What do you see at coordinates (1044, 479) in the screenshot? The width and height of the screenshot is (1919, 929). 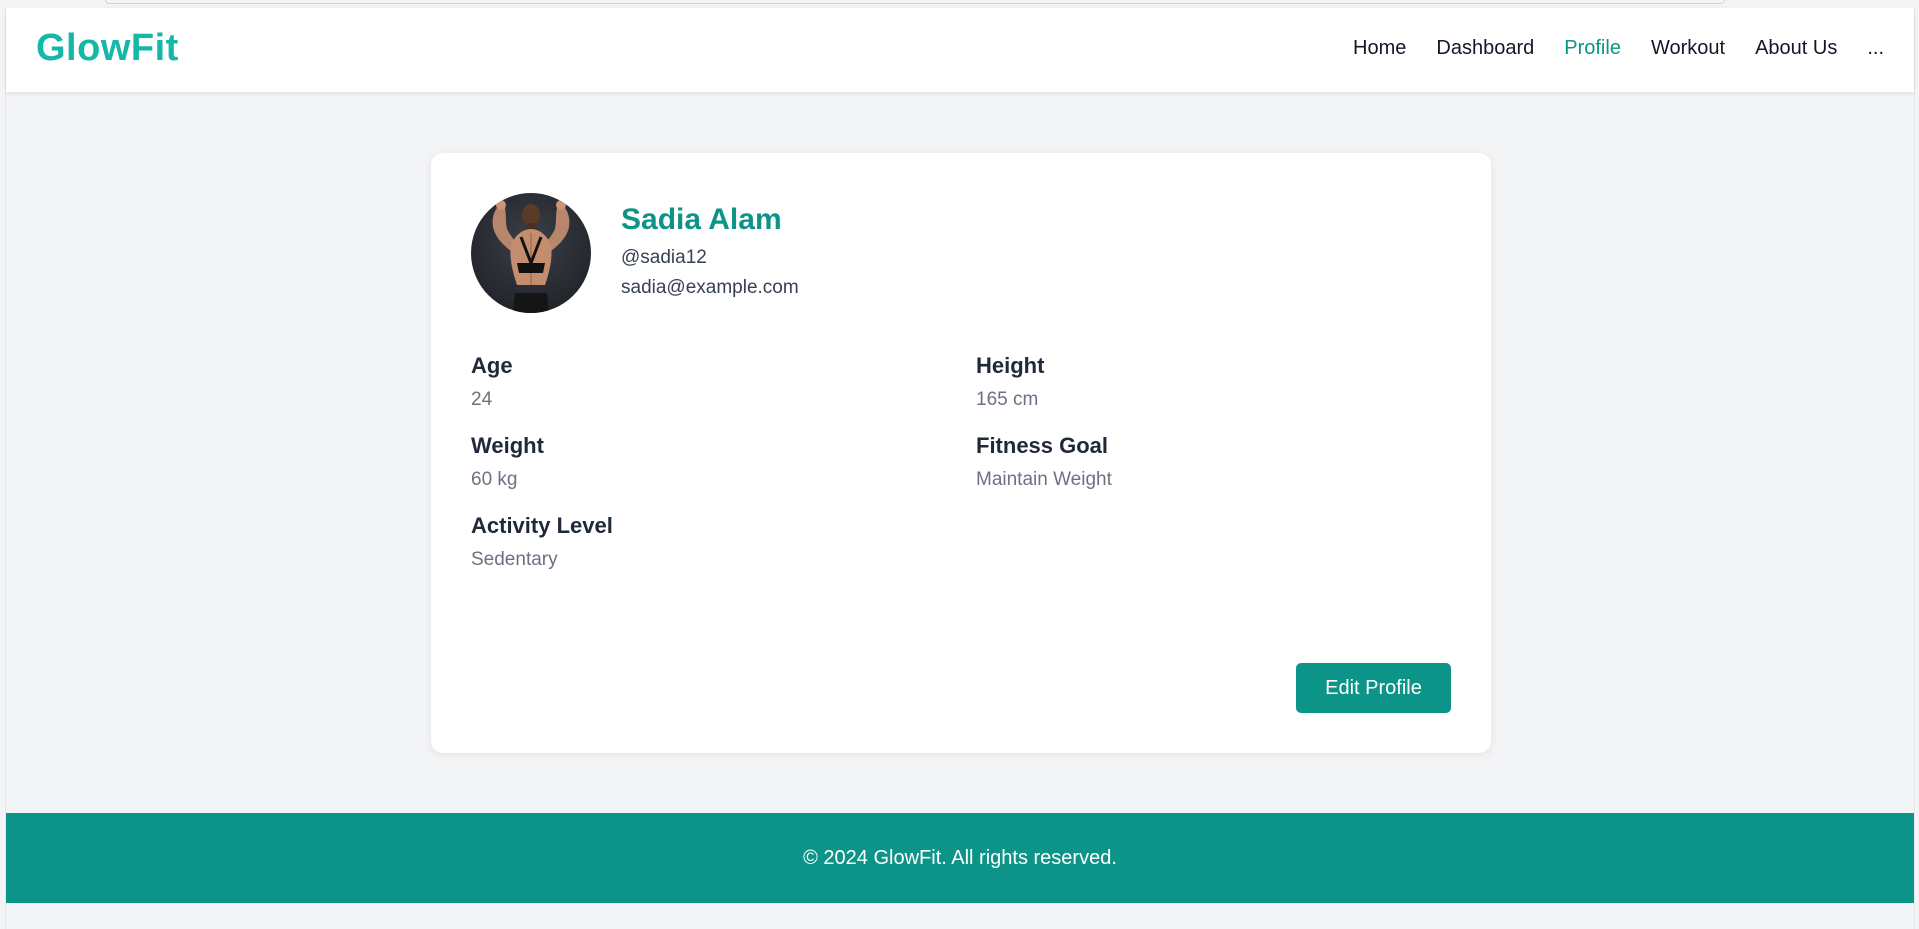 I see `field-value: Maintain Weight` at bounding box center [1044, 479].